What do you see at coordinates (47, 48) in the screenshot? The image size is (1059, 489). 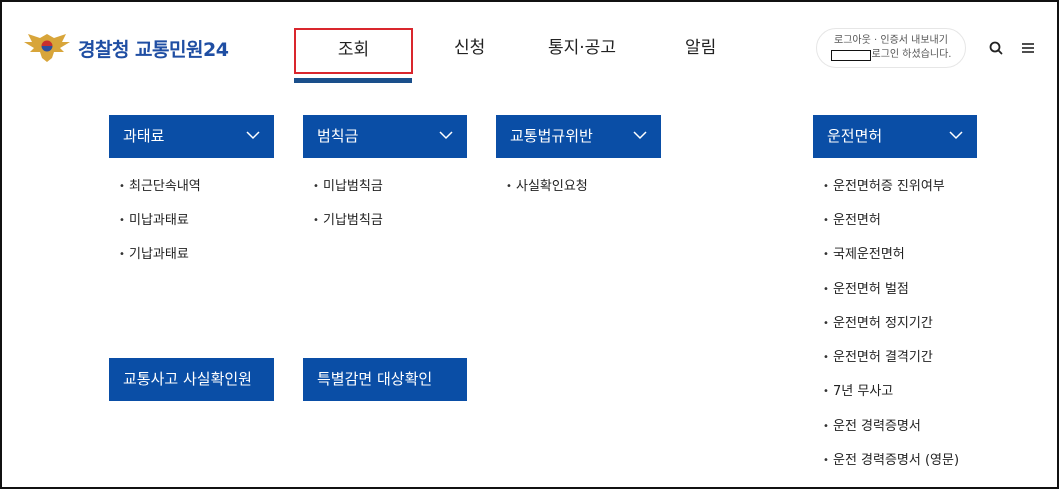 I see `police-emblem-icon` at bounding box center [47, 48].